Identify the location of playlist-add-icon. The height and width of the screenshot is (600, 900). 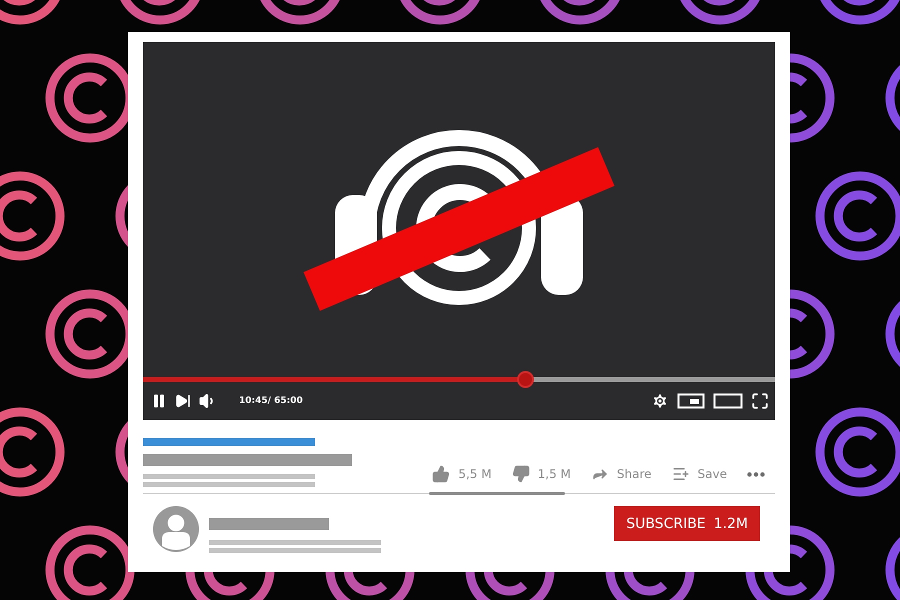
(681, 474).